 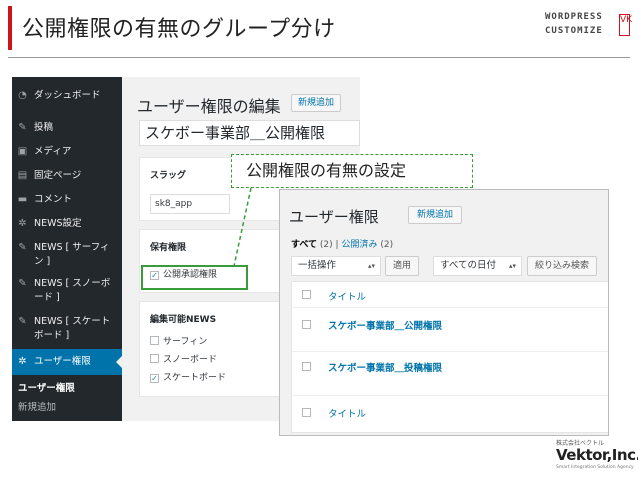 I want to click on select-all-checkbox-footer, so click(x=306, y=412).